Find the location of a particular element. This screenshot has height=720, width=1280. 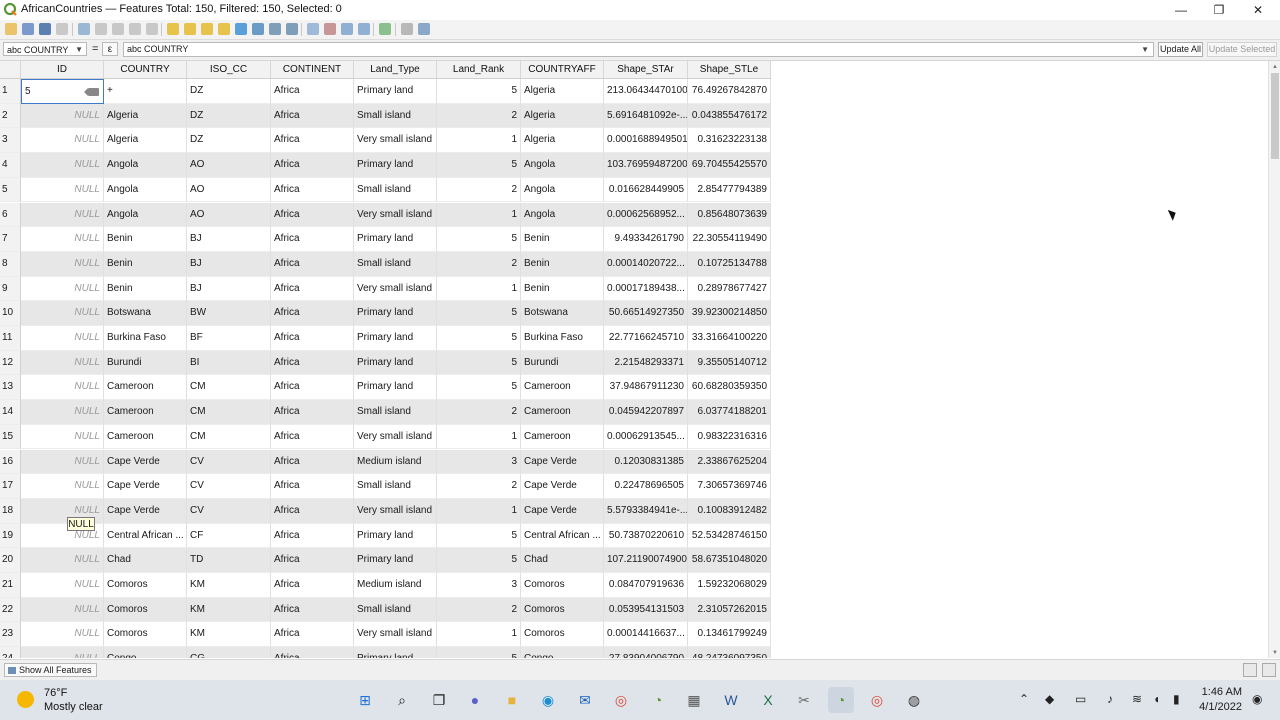

row-number: 2 is located at coordinates (10, 116).